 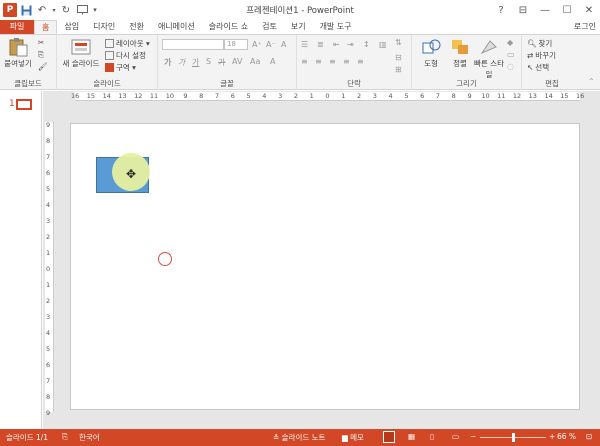 I want to click on clear-format-icon: A, so click(x=283, y=44).